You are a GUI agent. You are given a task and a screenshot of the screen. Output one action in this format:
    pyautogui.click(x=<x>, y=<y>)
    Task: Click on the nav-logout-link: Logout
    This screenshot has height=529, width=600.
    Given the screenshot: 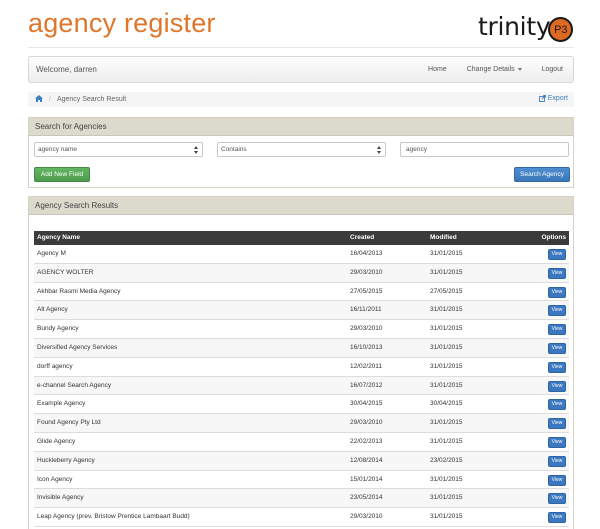 What is the action you would take?
    pyautogui.click(x=552, y=69)
    